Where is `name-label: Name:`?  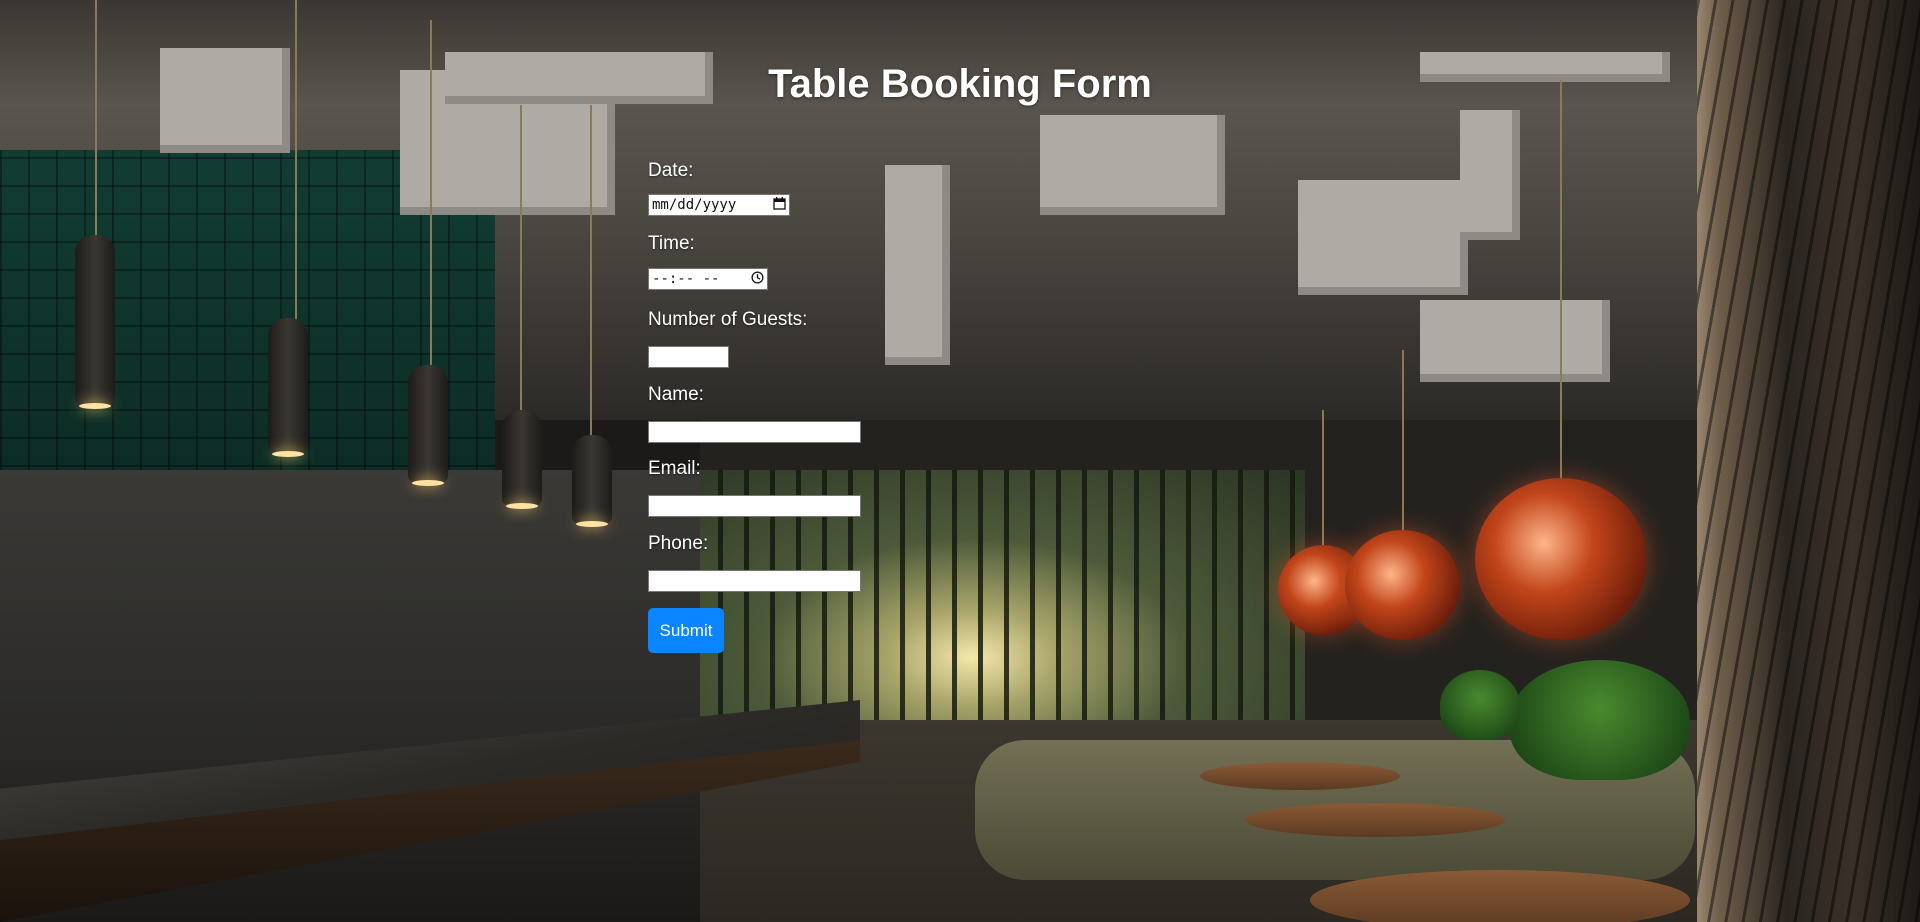
name-label: Name: is located at coordinates (676, 394).